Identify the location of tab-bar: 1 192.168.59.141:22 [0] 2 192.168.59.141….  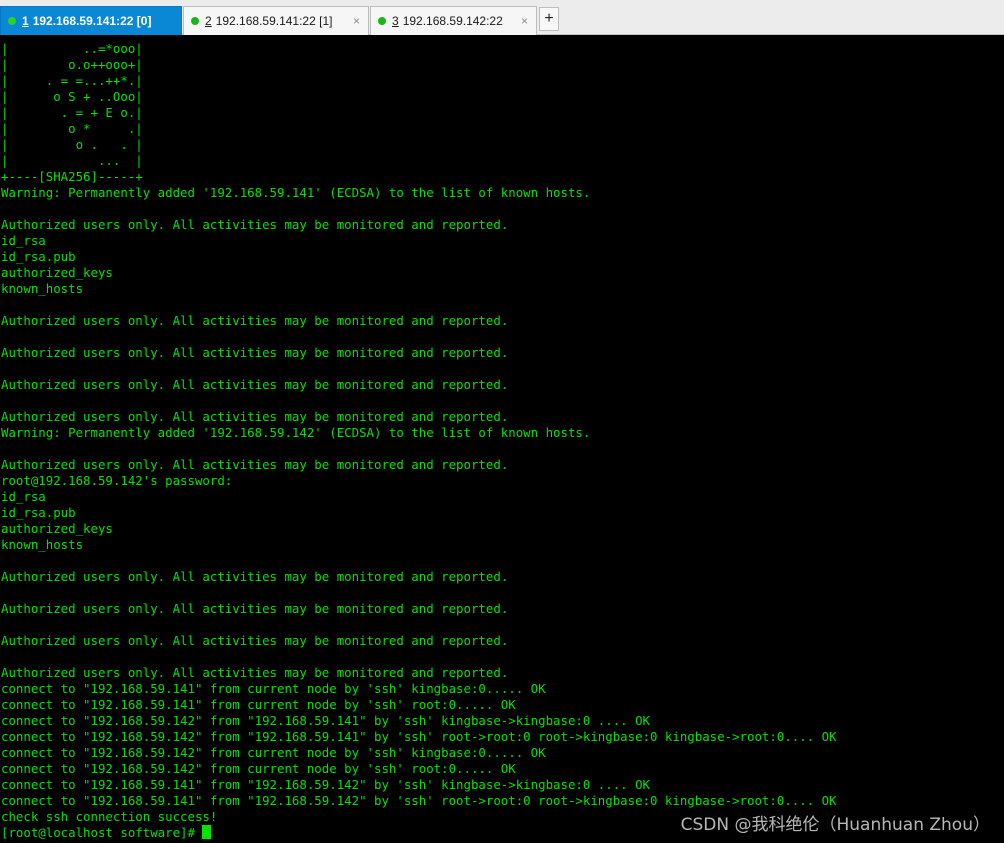
(502, 17).